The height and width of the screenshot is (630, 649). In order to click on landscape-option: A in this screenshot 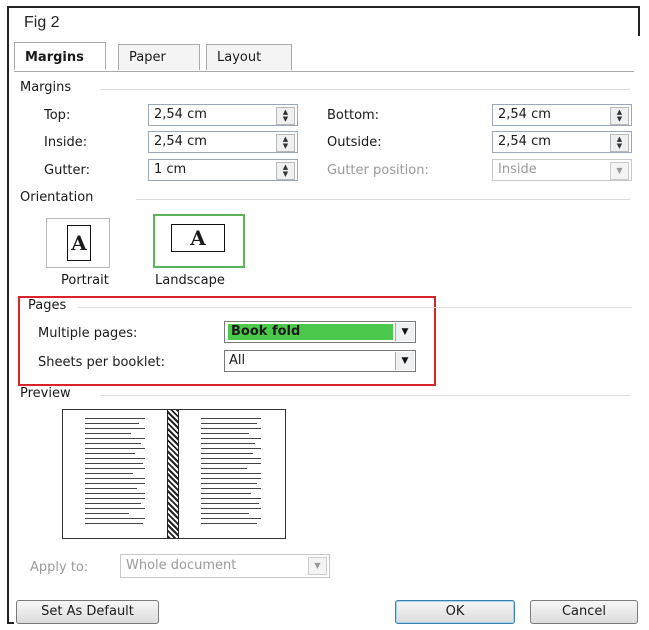, I will do `click(199, 241)`.